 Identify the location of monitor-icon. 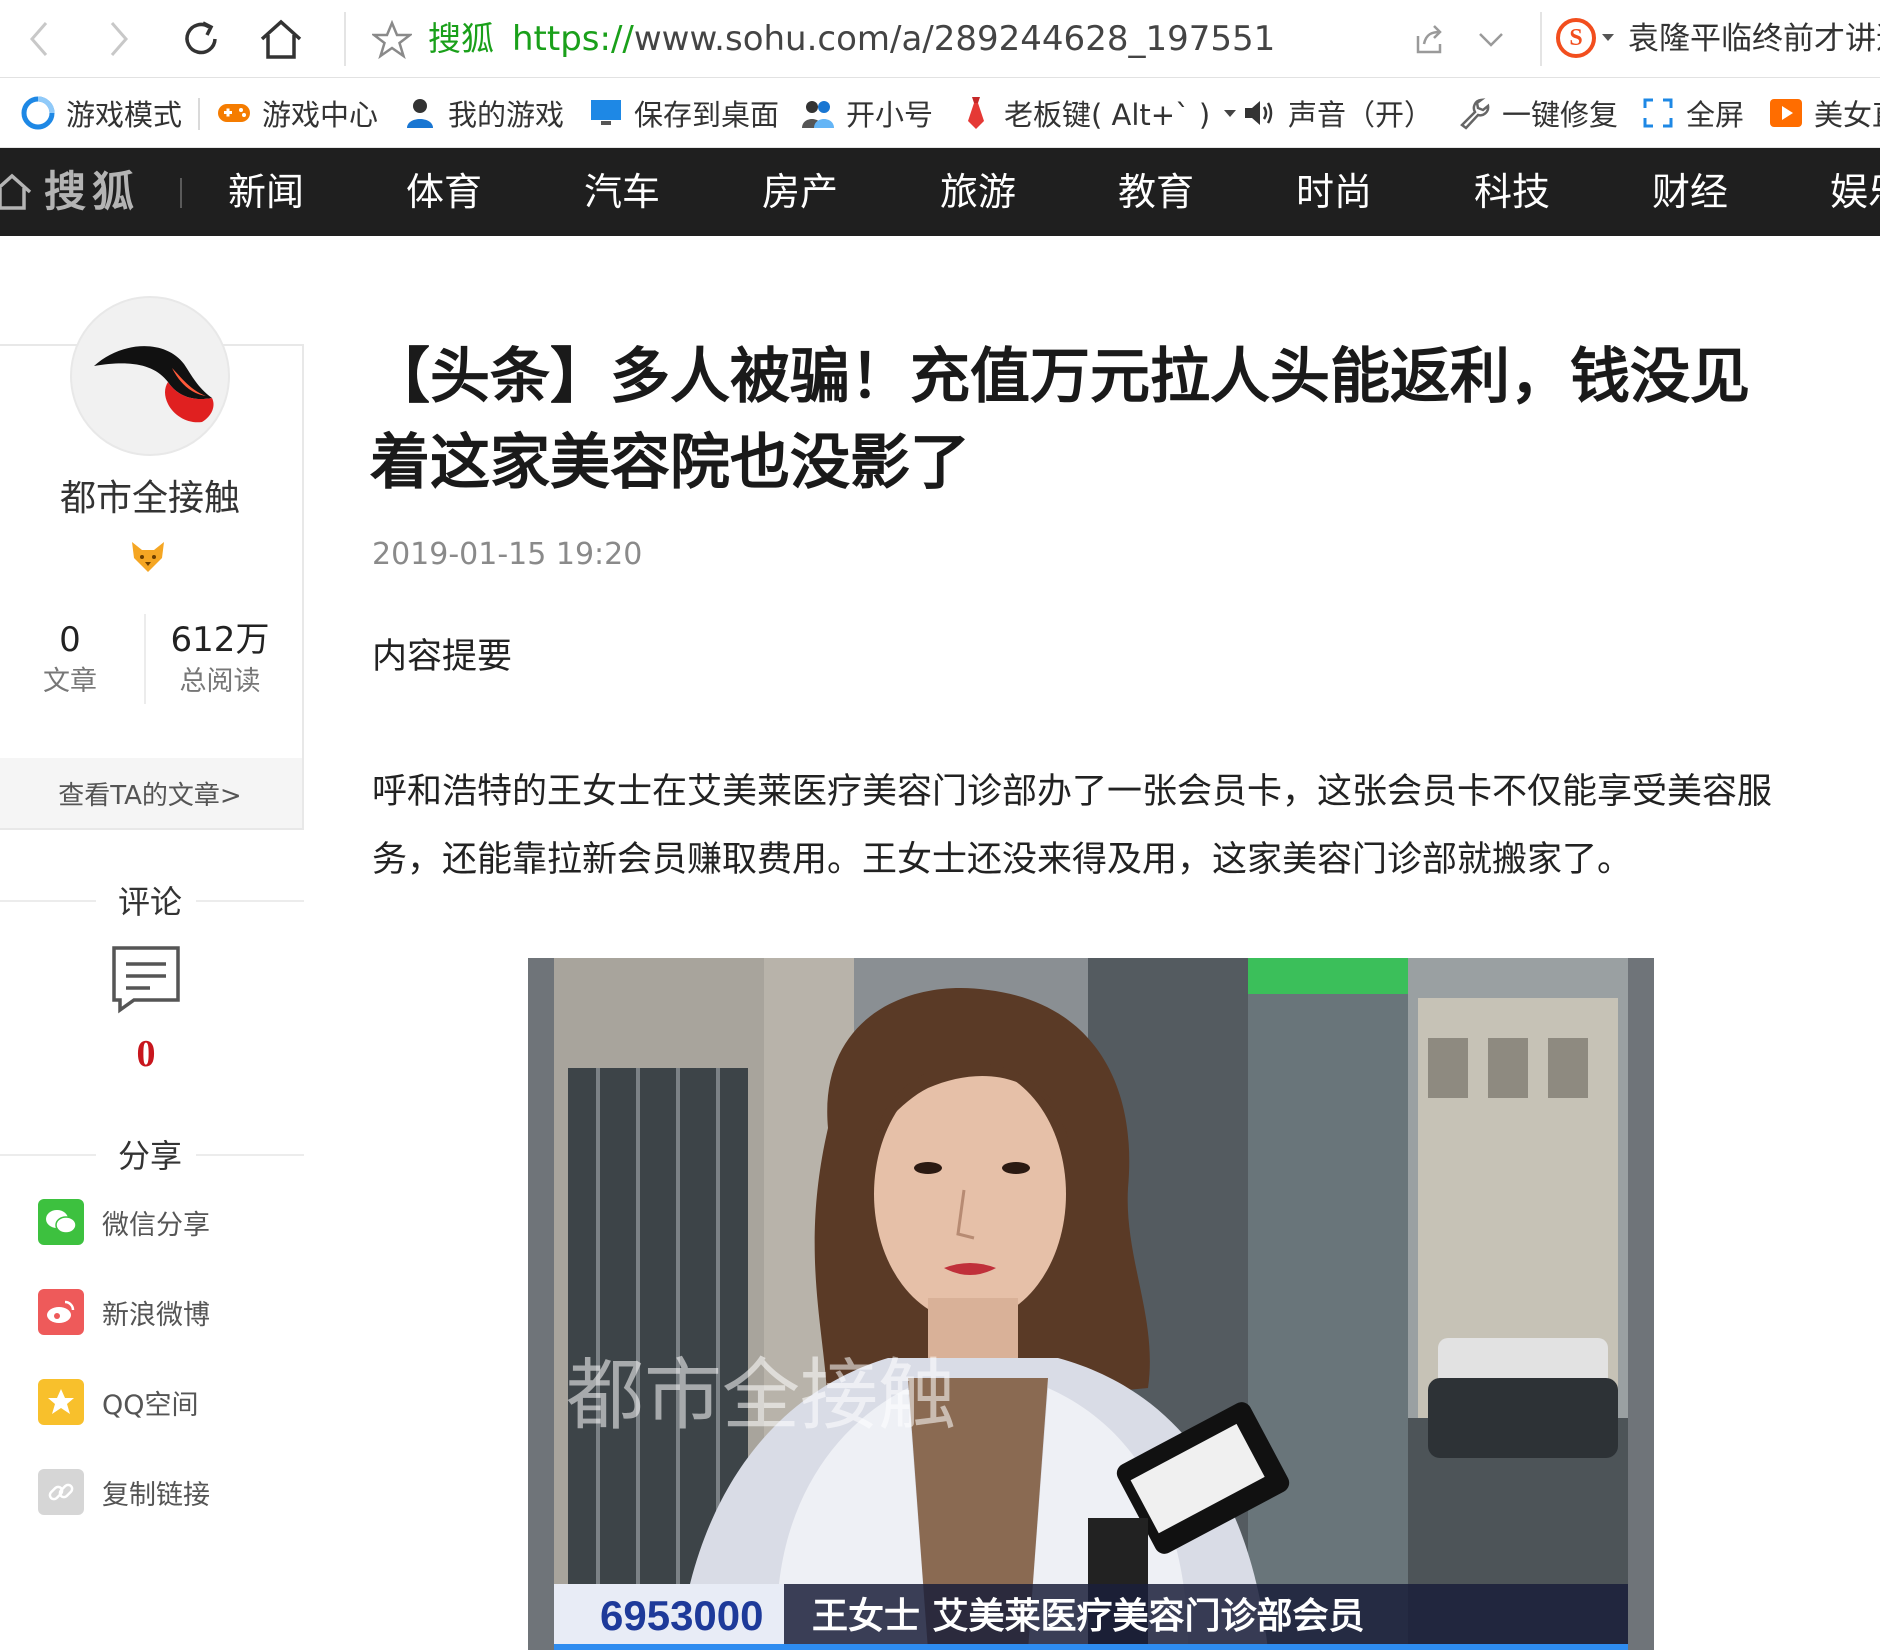
(606, 113).